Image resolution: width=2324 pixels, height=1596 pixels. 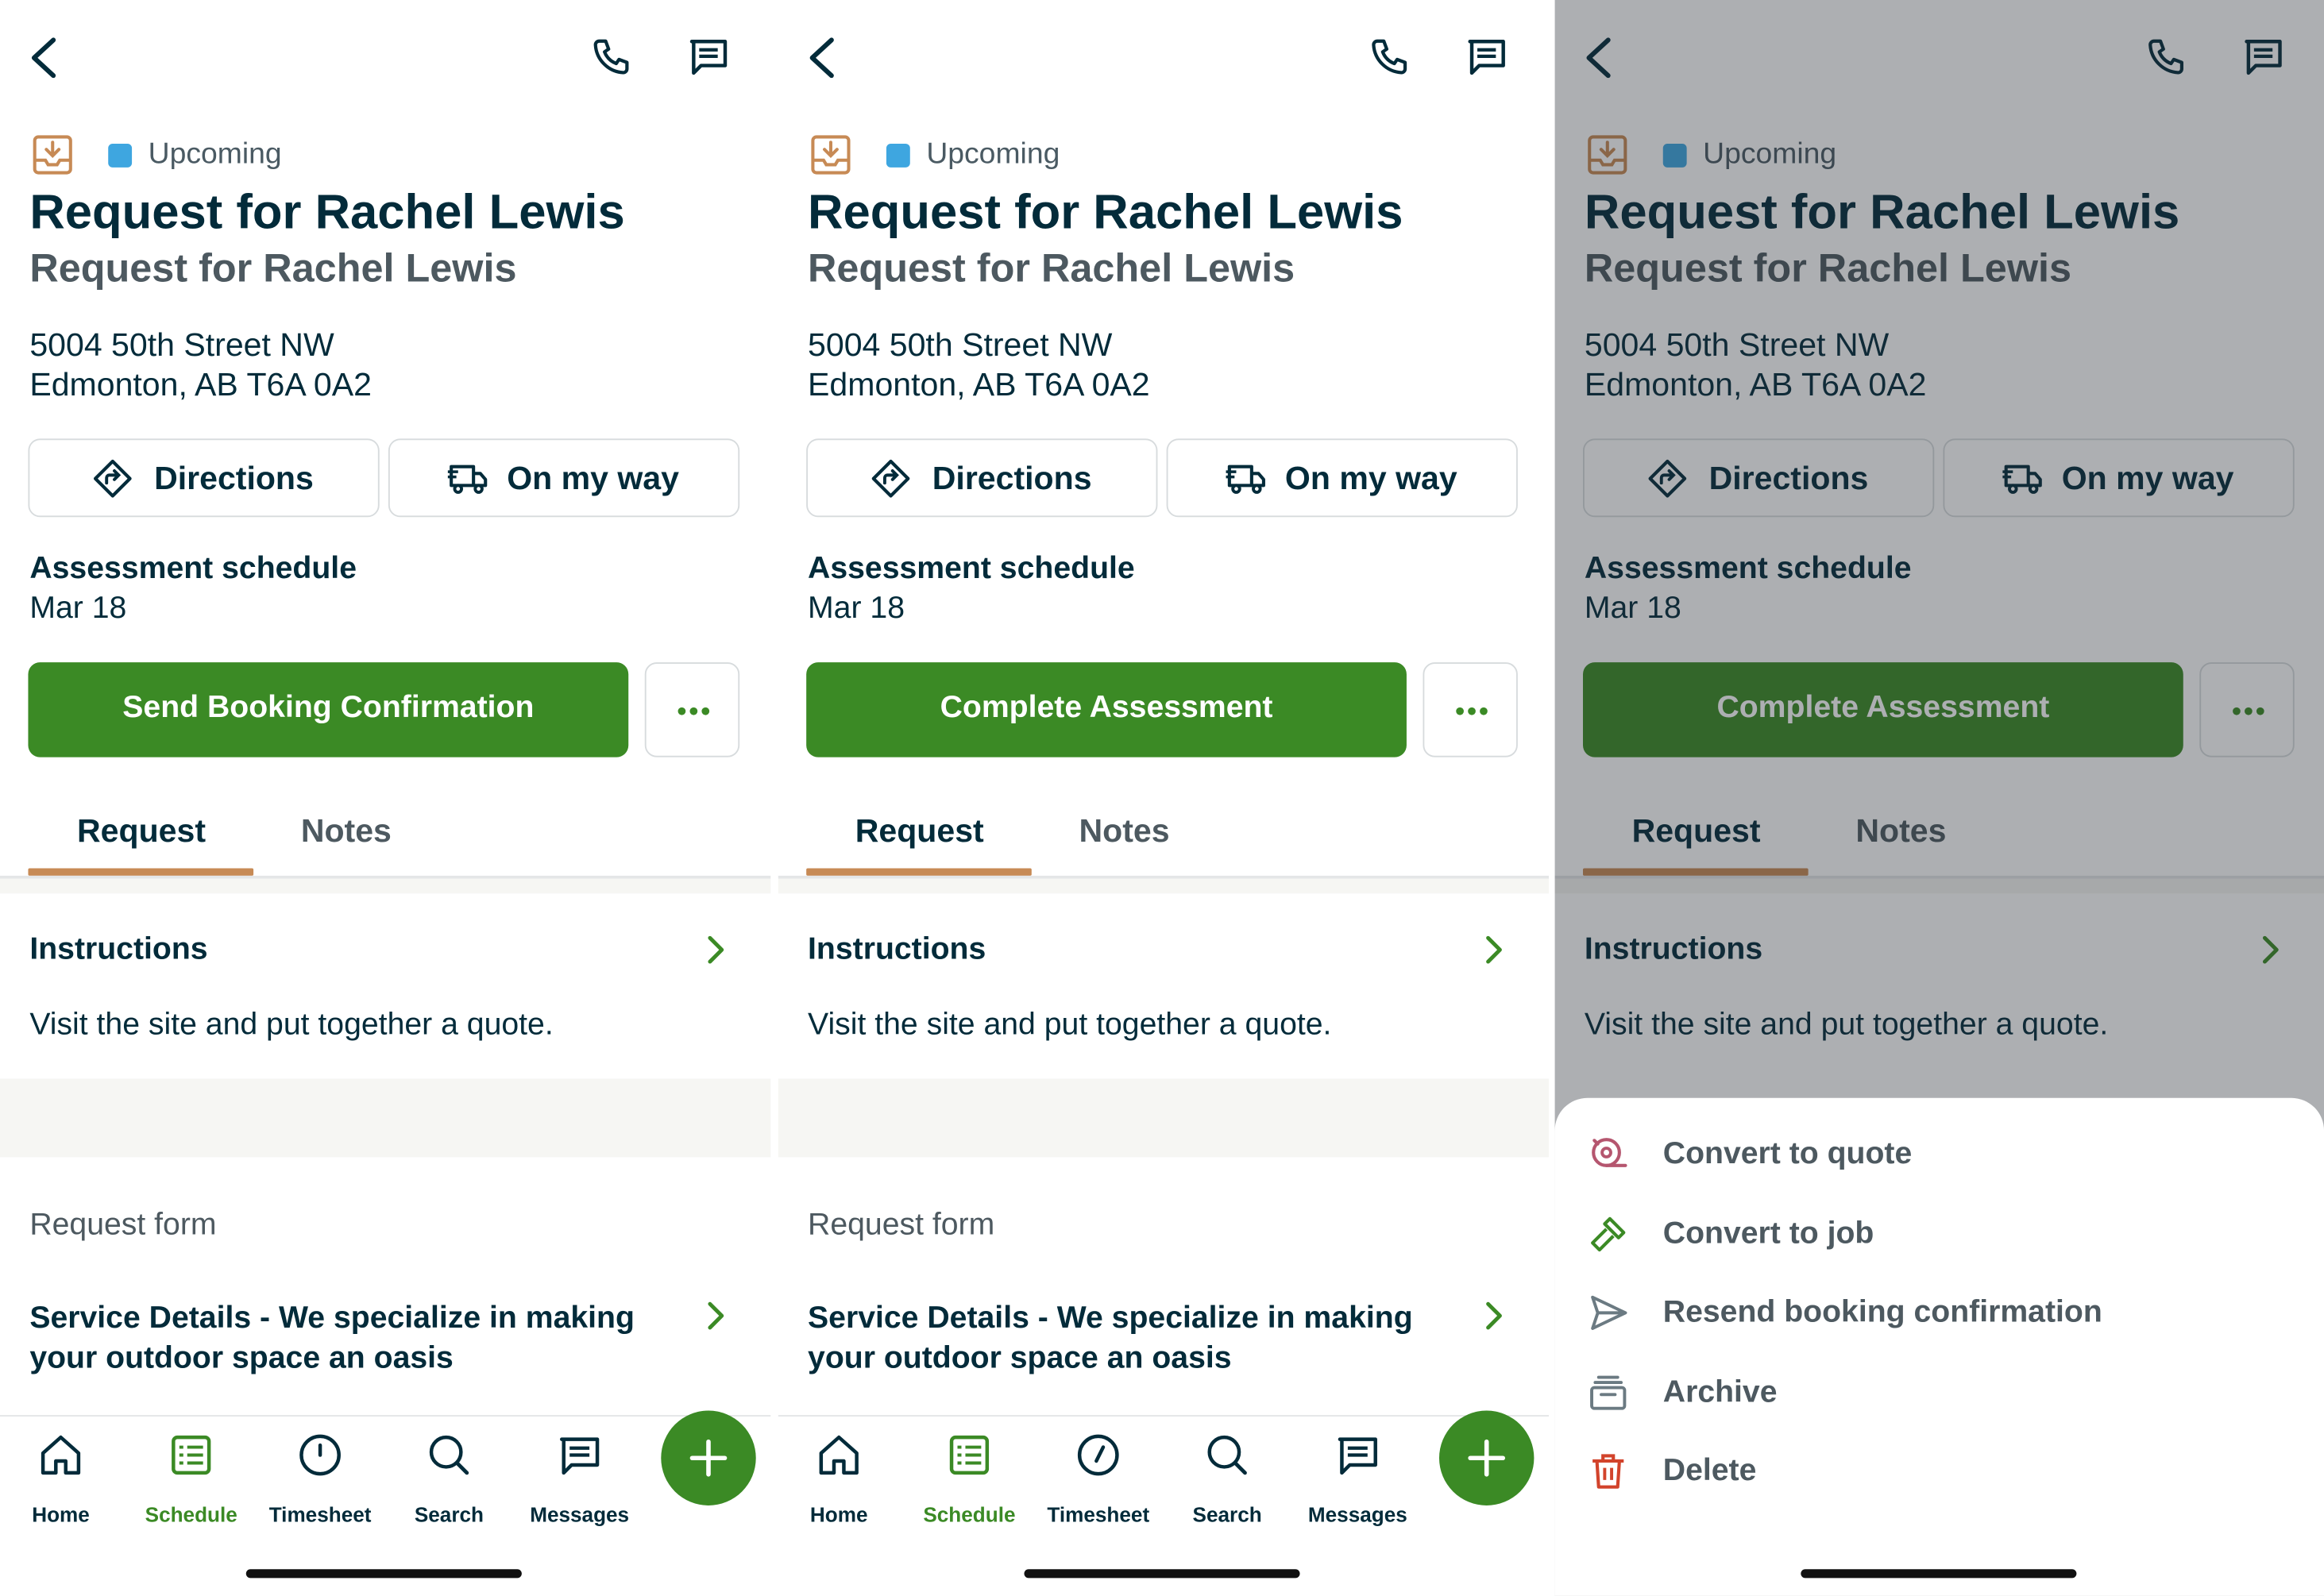 What do you see at coordinates (1939, 1471) in the screenshot?
I see `delete-action: Delete` at bounding box center [1939, 1471].